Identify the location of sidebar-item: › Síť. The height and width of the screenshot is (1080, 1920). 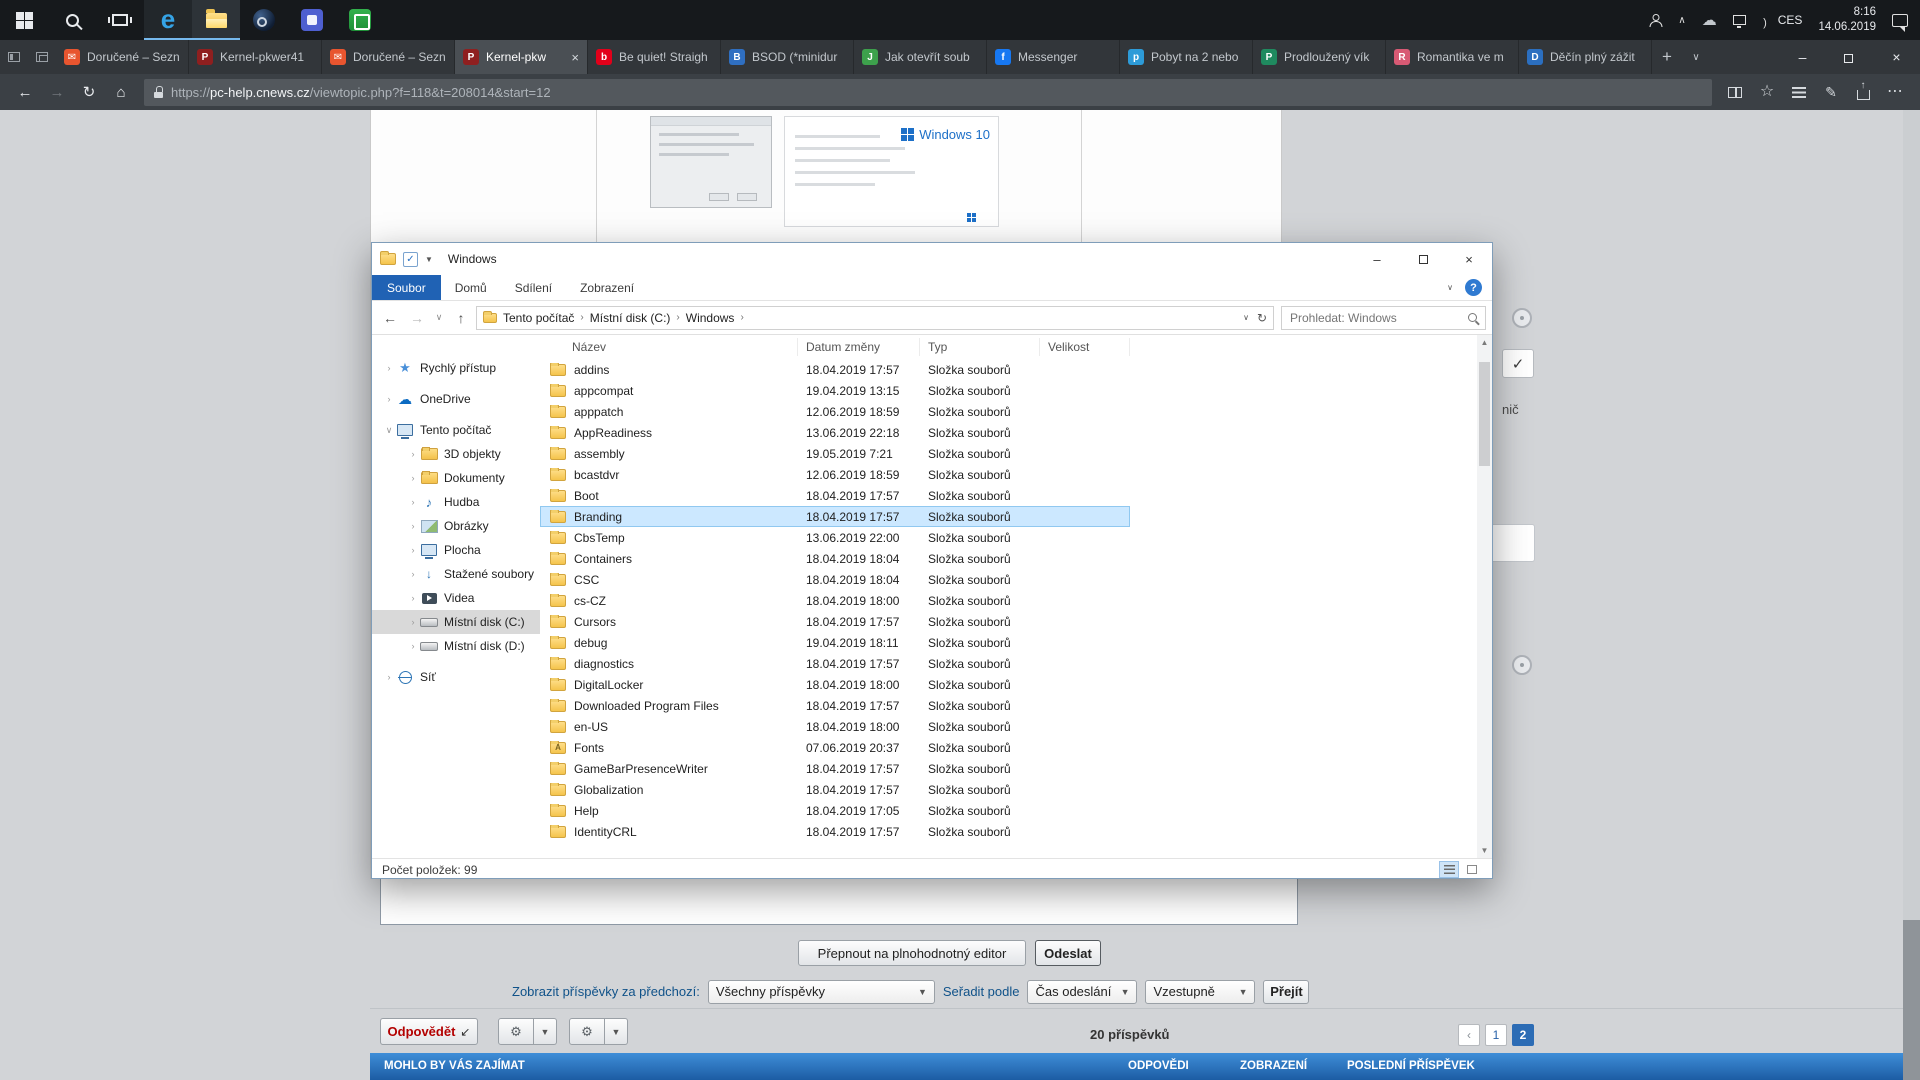
(456, 677).